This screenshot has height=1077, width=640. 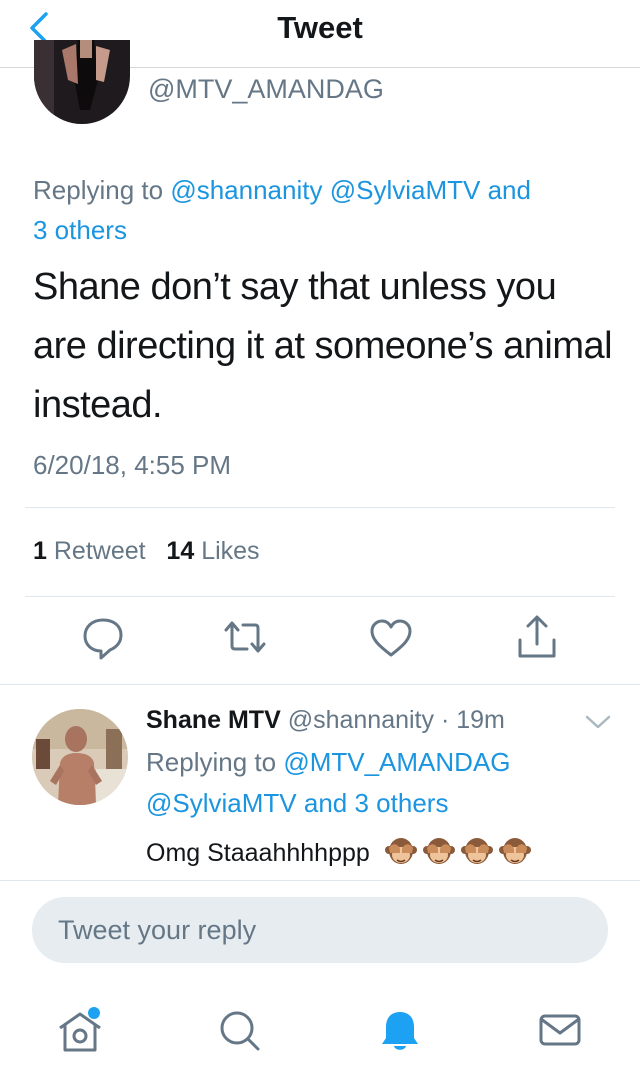 What do you see at coordinates (213, 720) in the screenshot?
I see `reply-author-name: Shane MTV` at bounding box center [213, 720].